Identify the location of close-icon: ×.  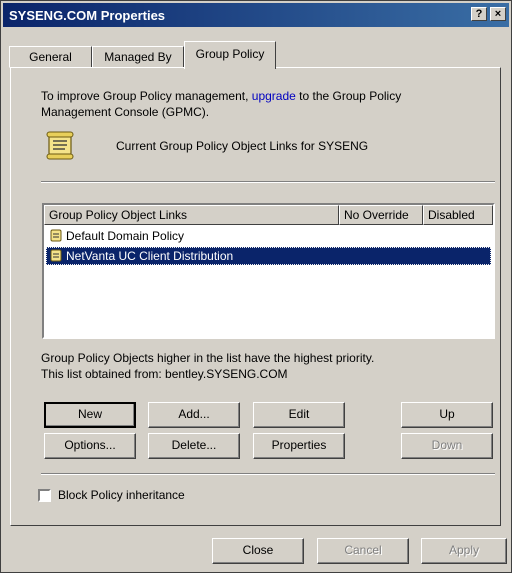
(498, 14).